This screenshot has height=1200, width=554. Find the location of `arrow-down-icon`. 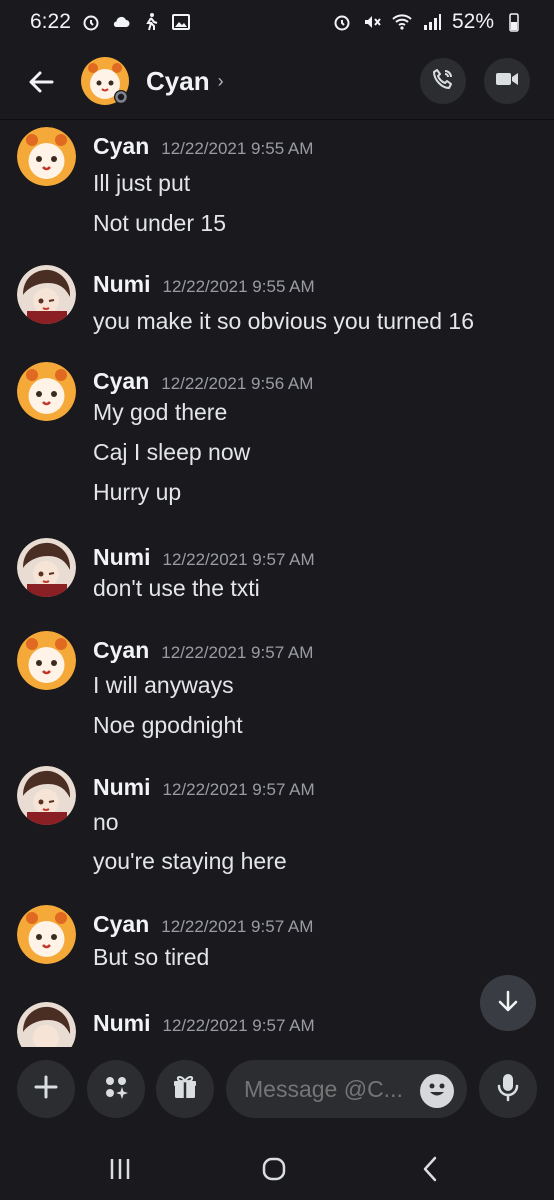

arrow-down-icon is located at coordinates (508, 1003).